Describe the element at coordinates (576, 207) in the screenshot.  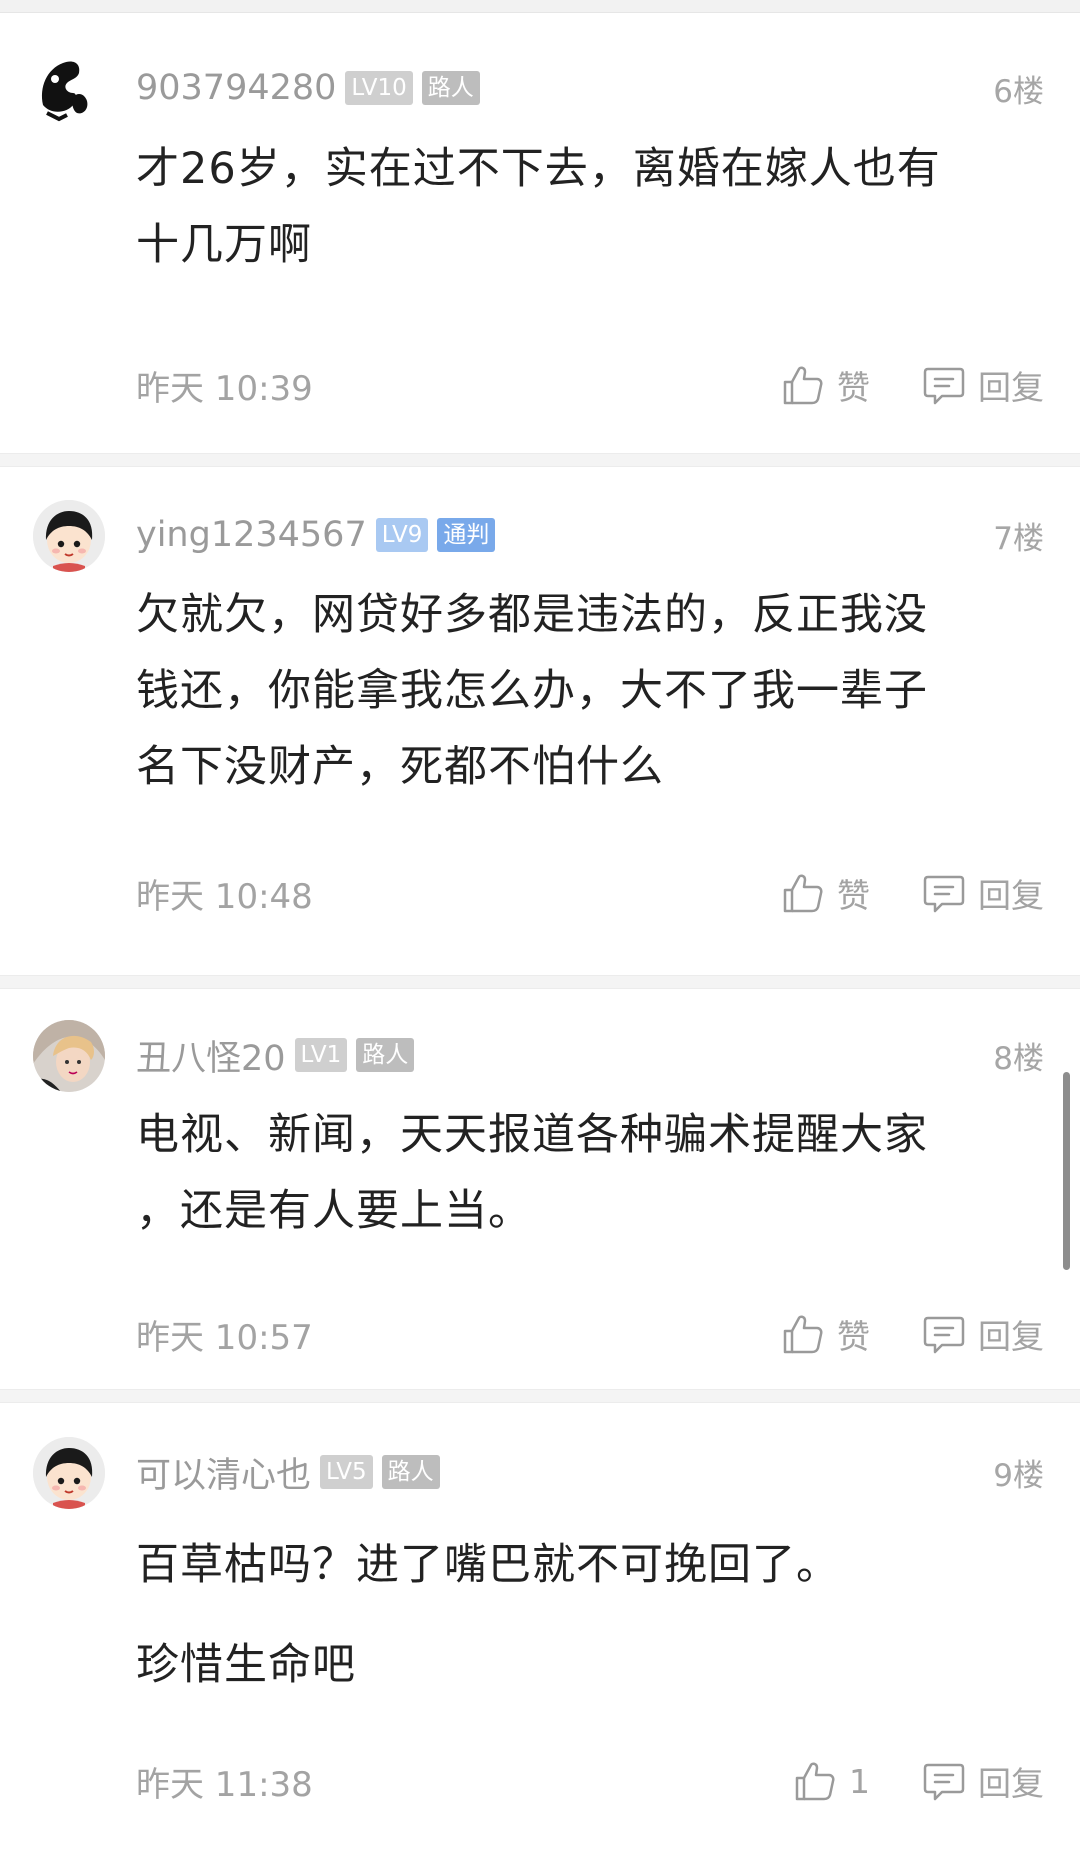
I see `comment-text: 才26岁，实在过不下去，离婚在嫁人也有 十几万啊` at that location.